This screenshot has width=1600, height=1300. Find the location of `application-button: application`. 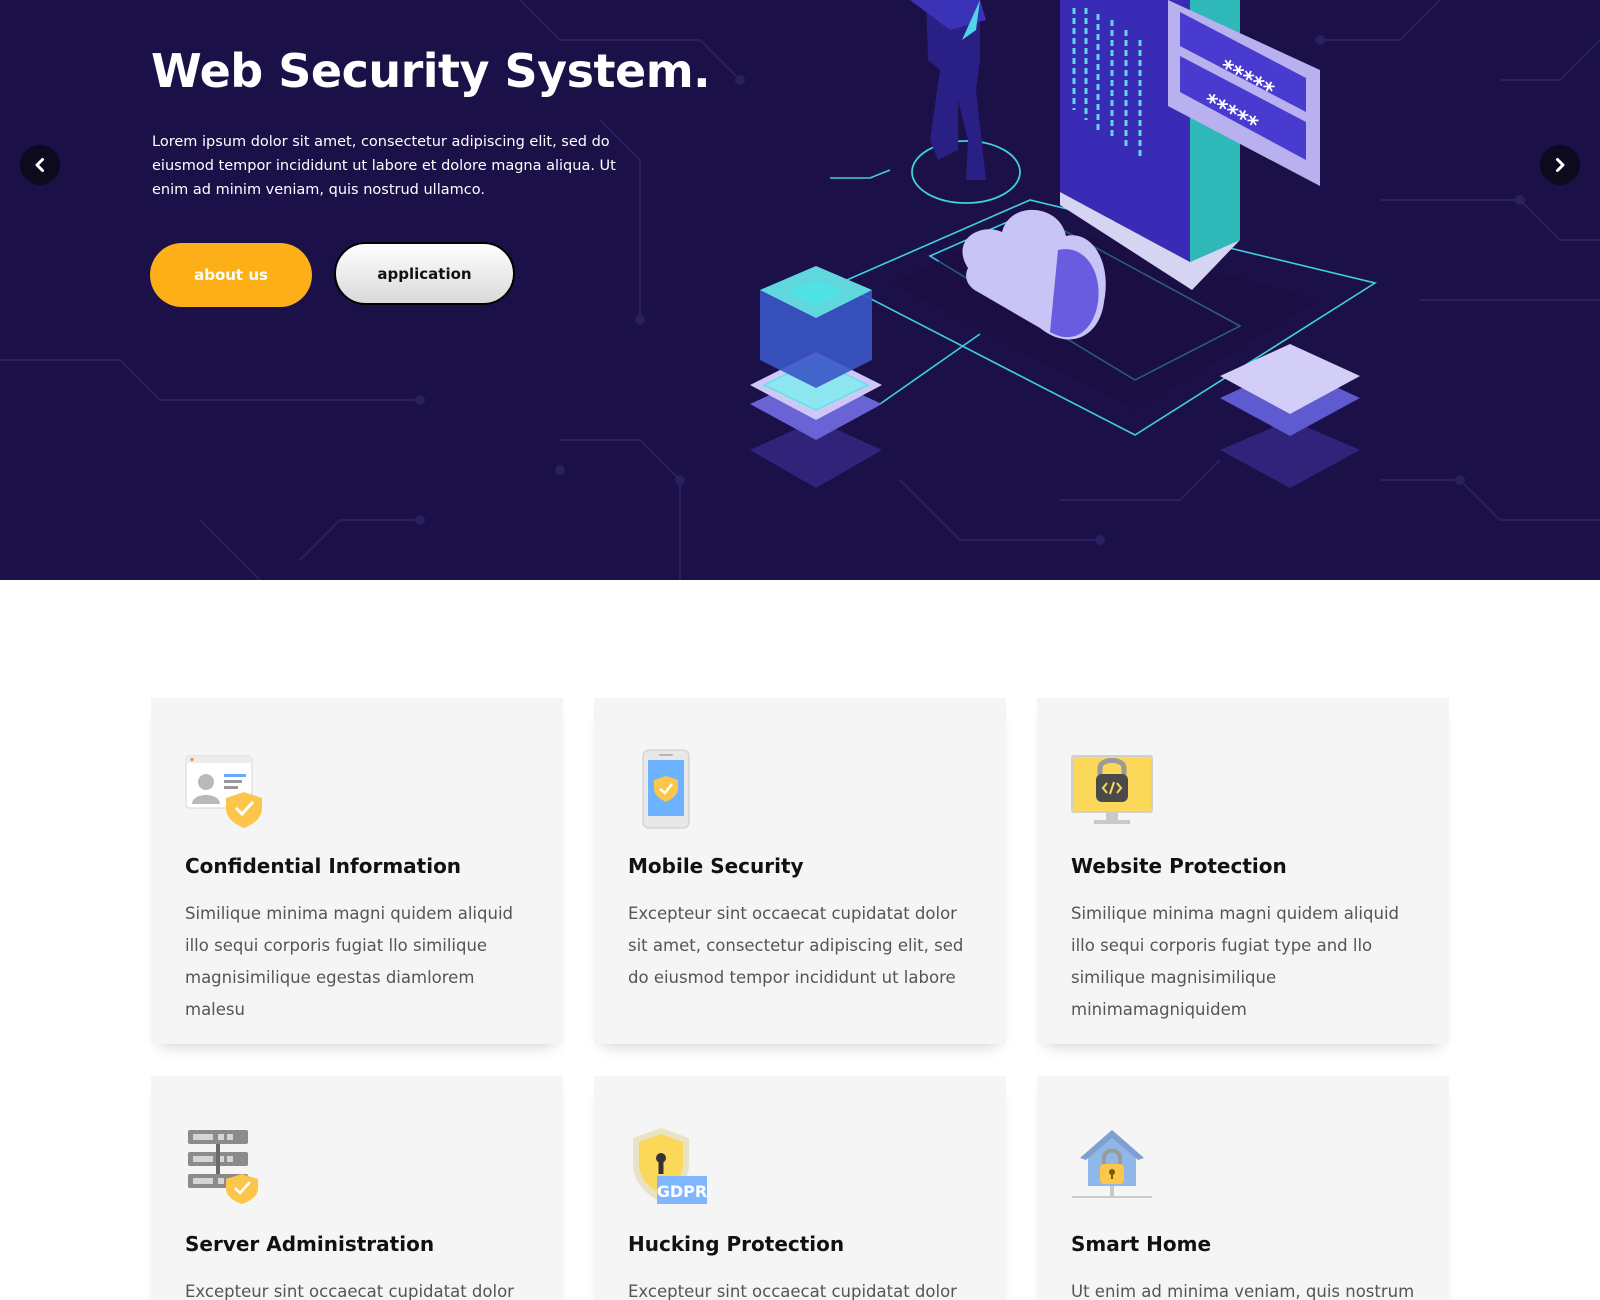

application-button: application is located at coordinates (424, 273).